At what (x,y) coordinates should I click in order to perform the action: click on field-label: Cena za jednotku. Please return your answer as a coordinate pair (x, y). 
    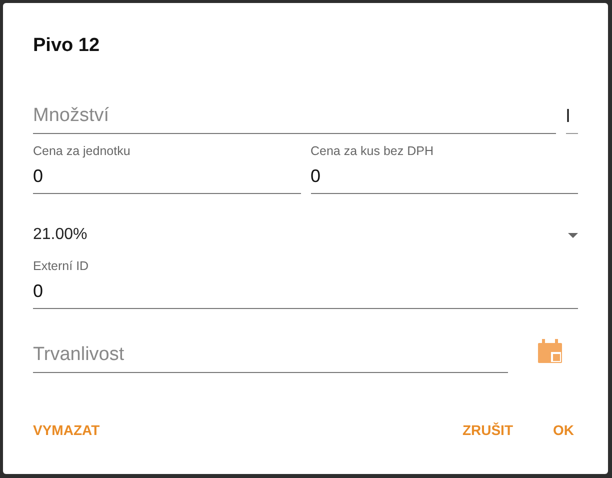
    Looking at the image, I should click on (82, 151).